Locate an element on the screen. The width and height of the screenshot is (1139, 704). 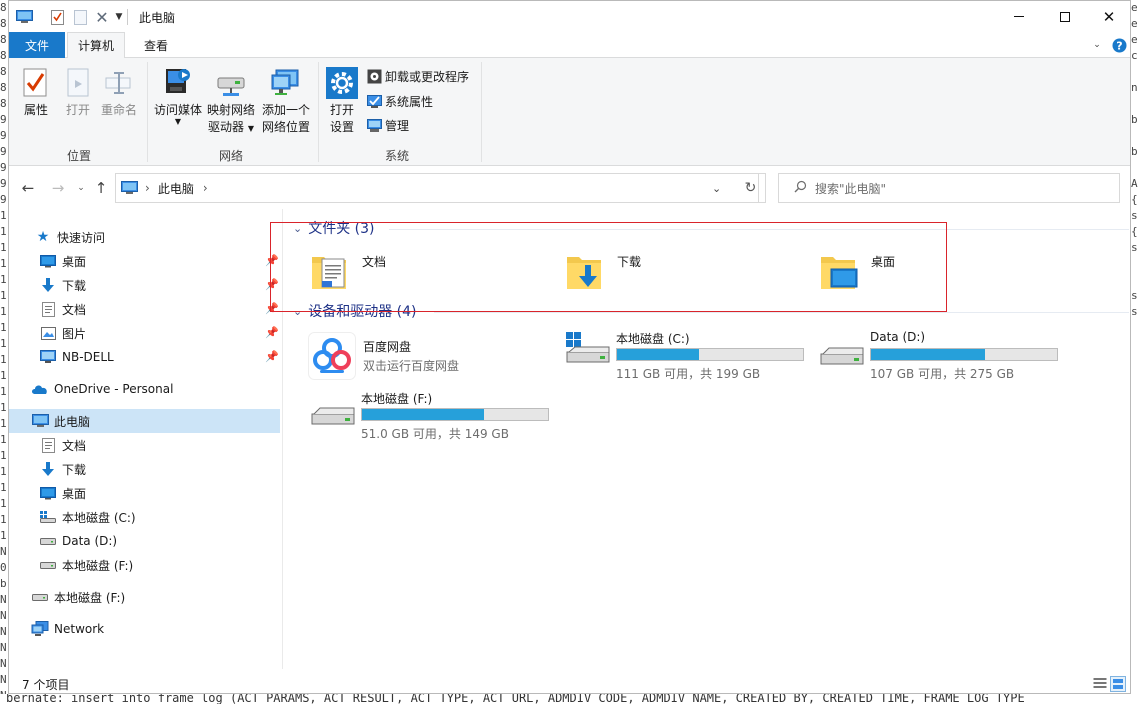
nav-item-quick-0: 桌面 is located at coordinates (62, 261).